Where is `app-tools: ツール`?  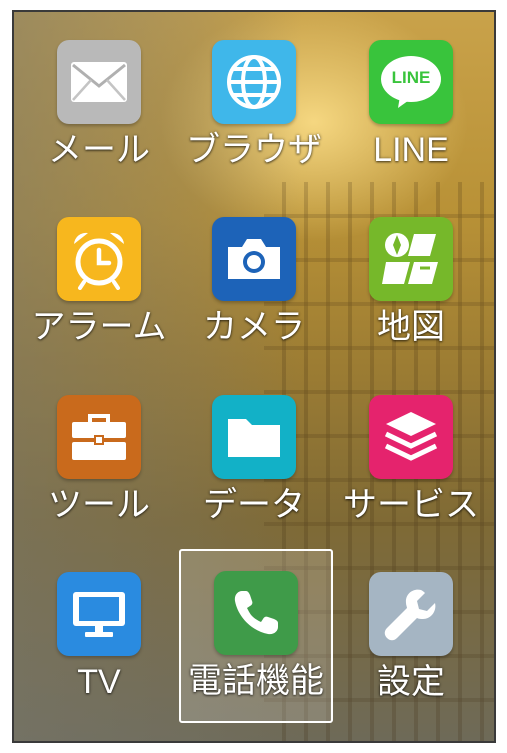
app-tools: ツール is located at coordinates (99, 475).